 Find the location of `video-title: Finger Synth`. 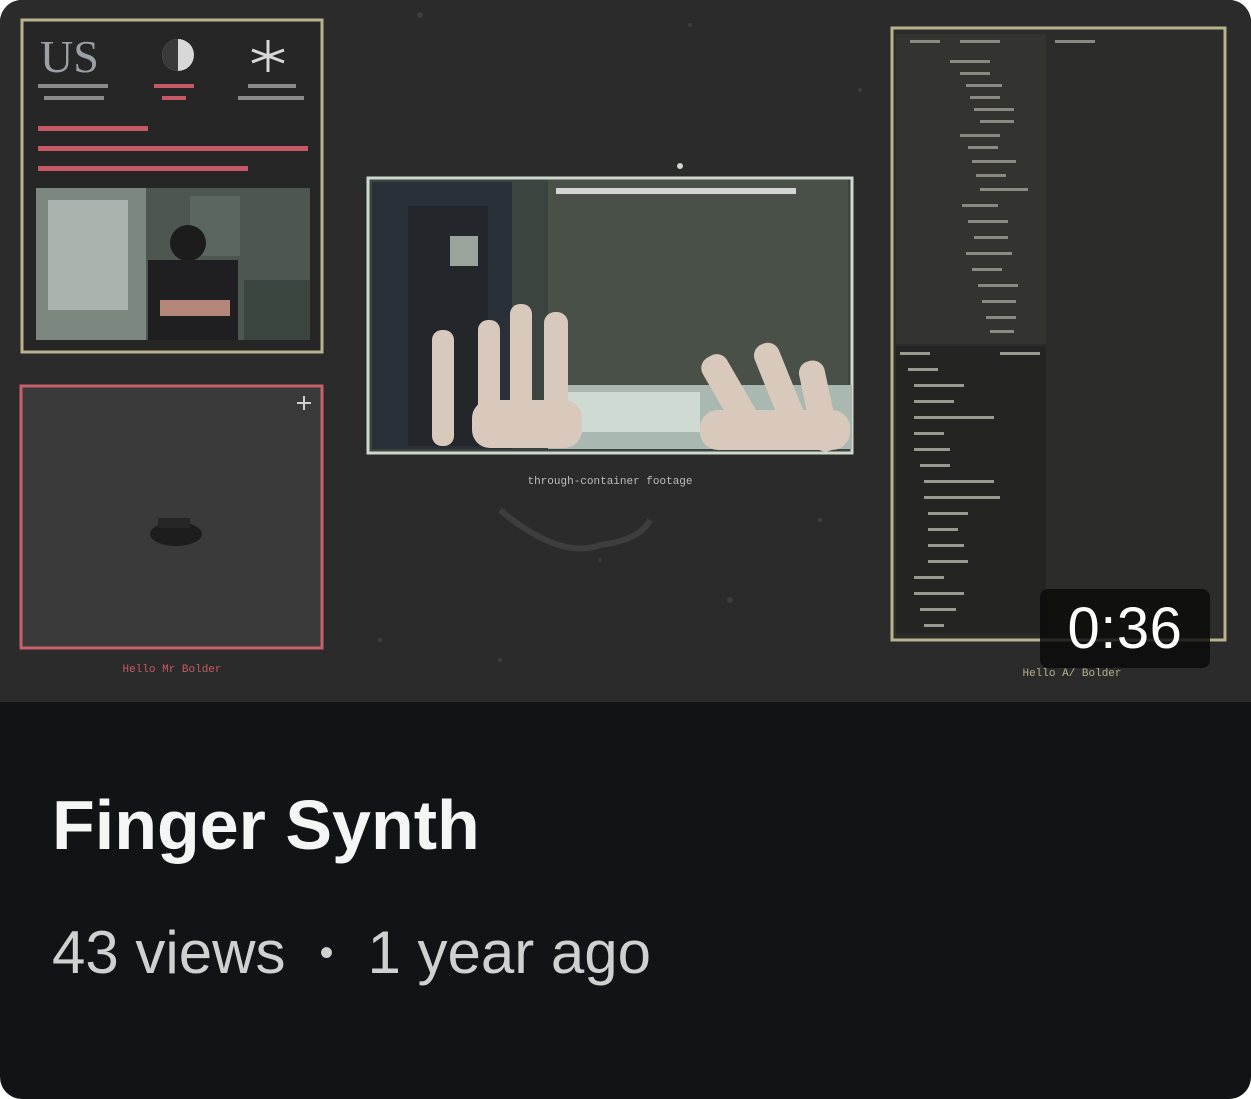

video-title: Finger Synth is located at coordinates (627, 825).